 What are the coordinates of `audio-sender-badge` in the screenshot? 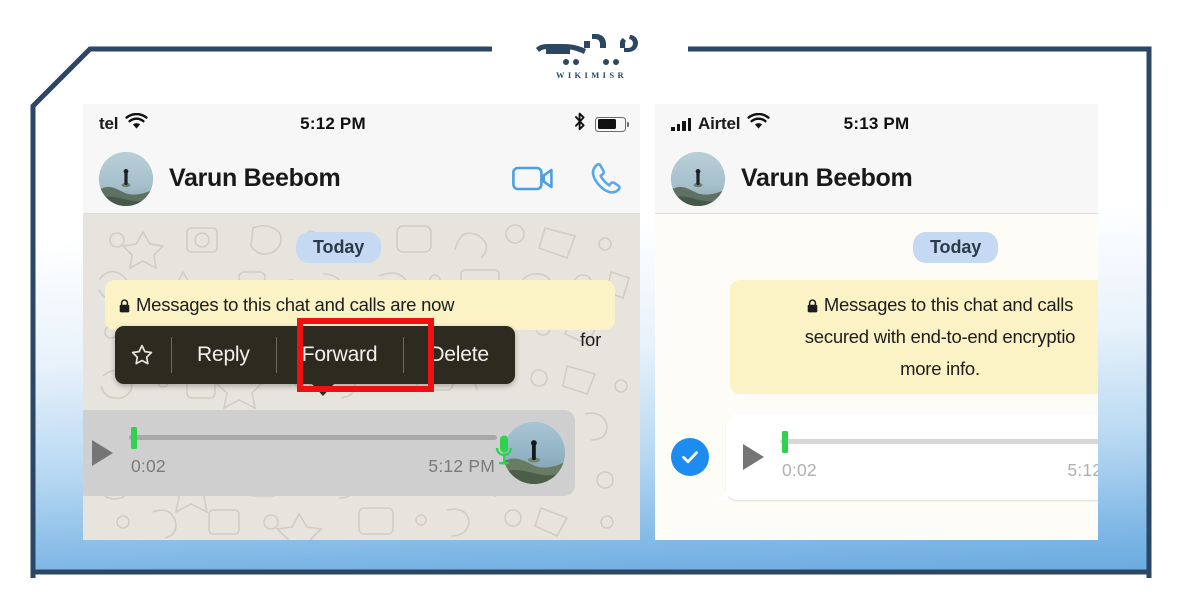 It's located at (530, 453).